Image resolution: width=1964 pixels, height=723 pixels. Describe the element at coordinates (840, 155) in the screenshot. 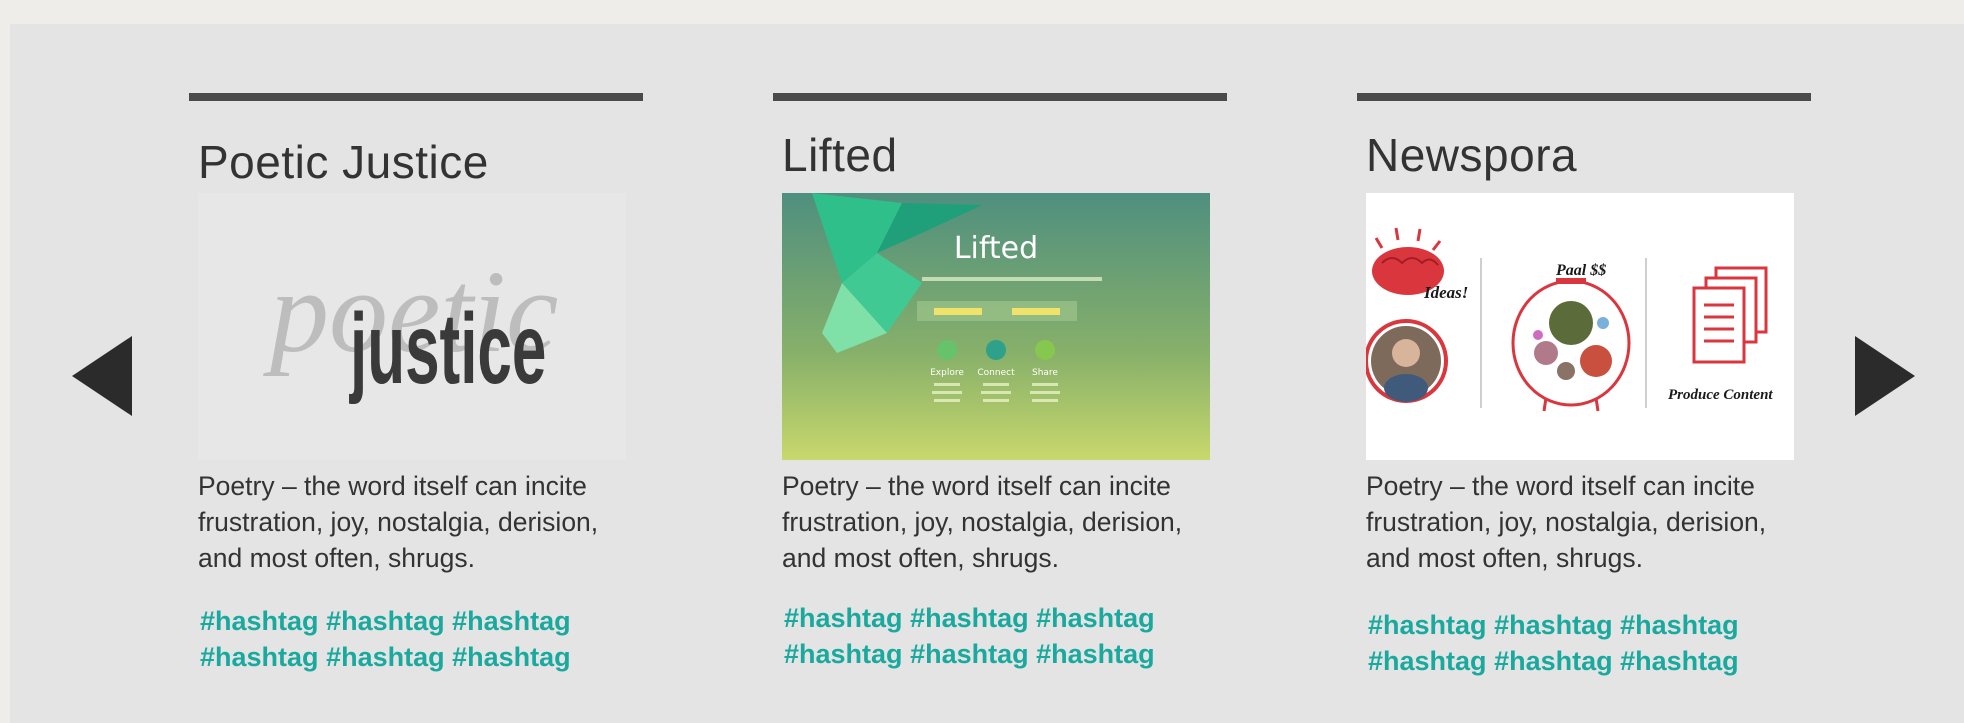

I see `card-title: Lifted` at that location.